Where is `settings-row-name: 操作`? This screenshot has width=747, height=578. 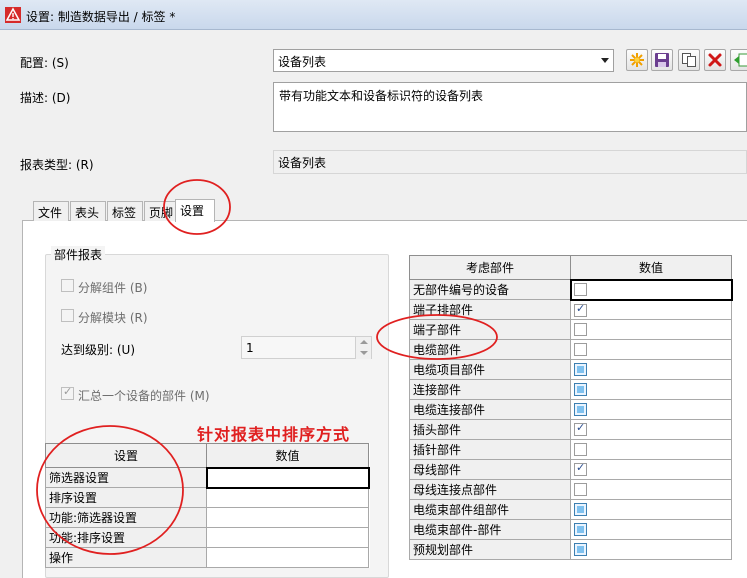
settings-row-name: 操作 is located at coordinates (126, 557).